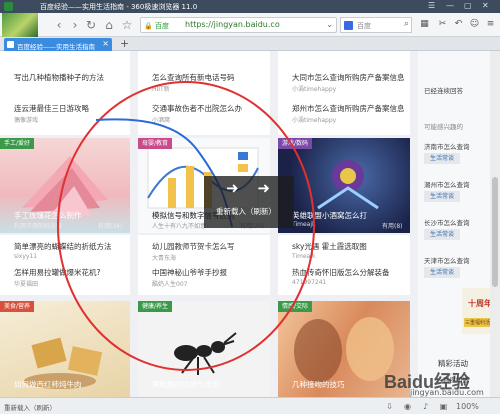 This screenshot has height=414, width=500. I want to click on promo-title: 十周年, so click(480, 303).